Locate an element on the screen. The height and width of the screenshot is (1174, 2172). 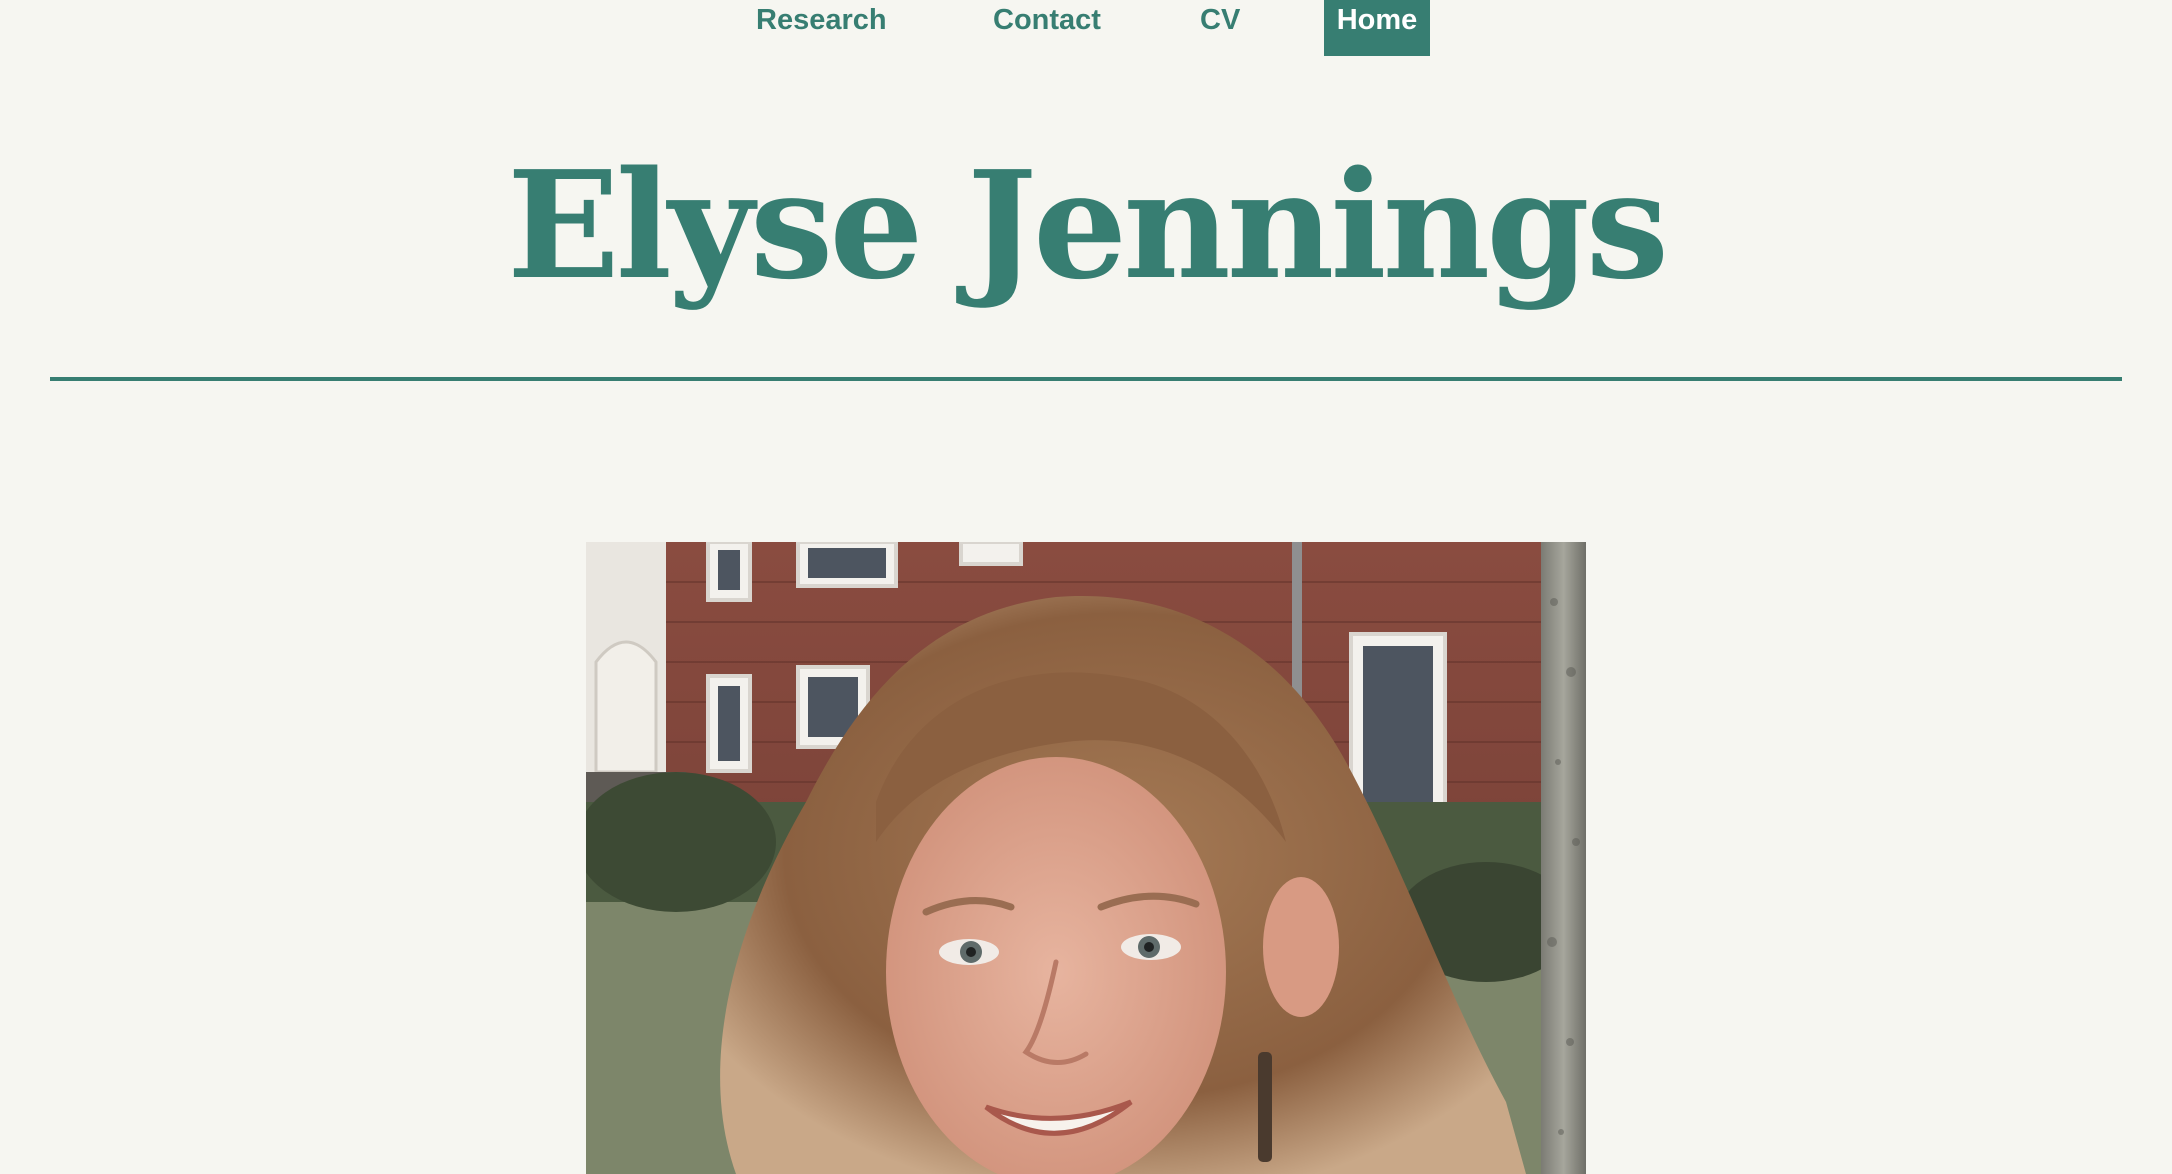
site-title: Elyse Jennings is located at coordinates (1087, 225).